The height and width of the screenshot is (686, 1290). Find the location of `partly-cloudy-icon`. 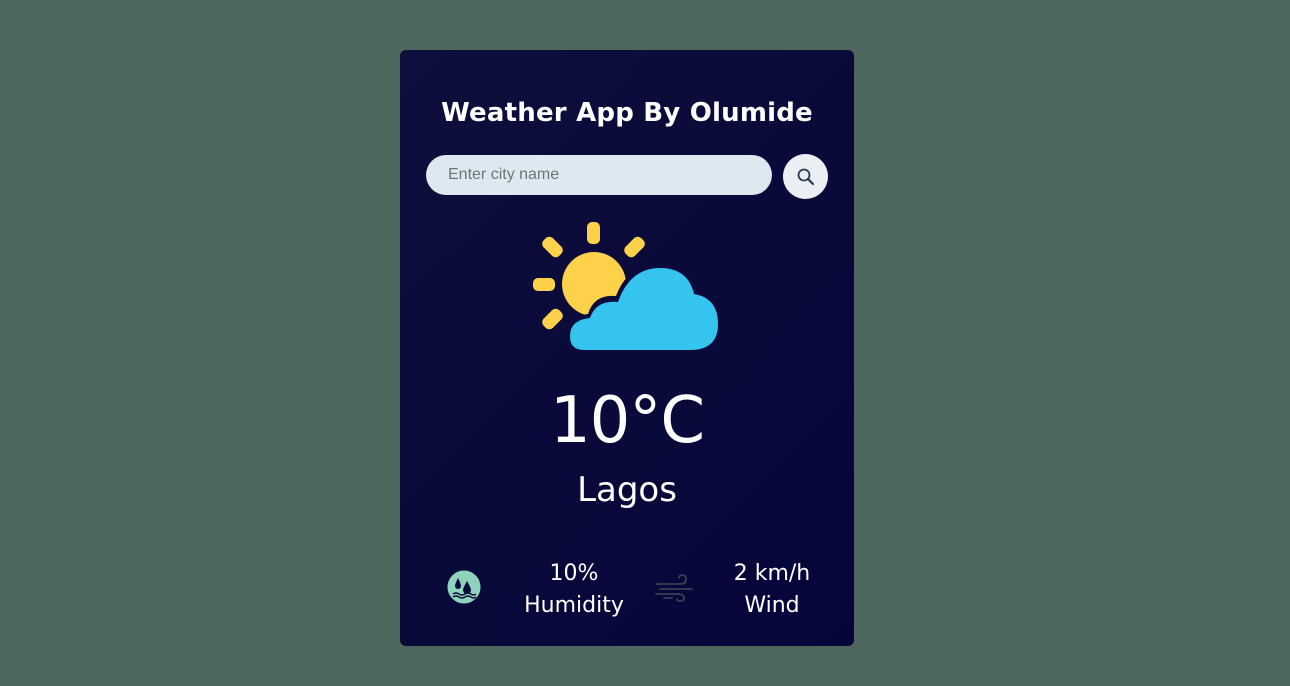

partly-cloudy-icon is located at coordinates (627, 288).